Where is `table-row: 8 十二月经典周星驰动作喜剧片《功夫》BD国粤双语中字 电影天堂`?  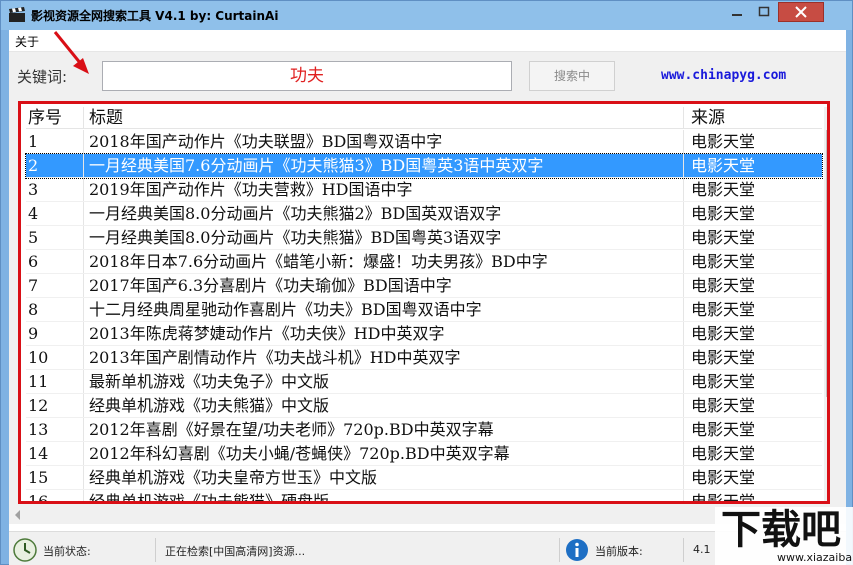 table-row: 8 十二月经典周星驰动作喜剧片《功夫》BD国粤双语中字 电影天堂 is located at coordinates (424, 310).